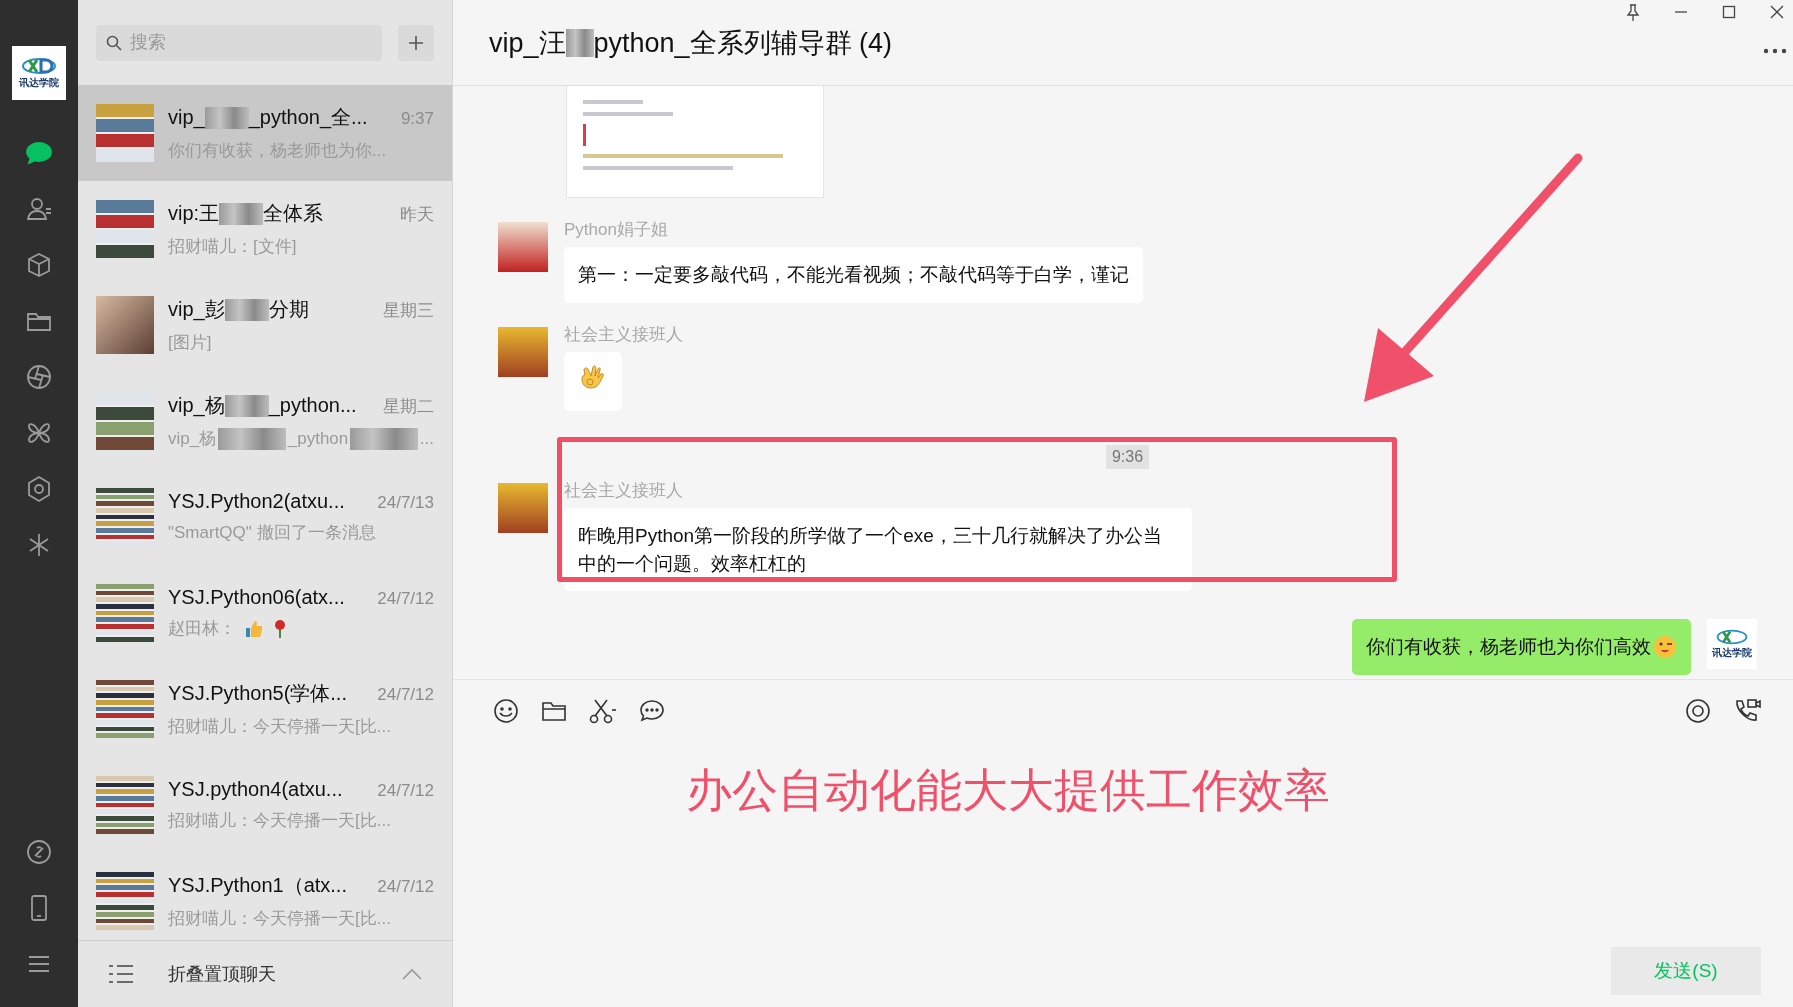 This screenshot has height=1007, width=1793. I want to click on chat-list-item: YSJ.Python06(atx... 24/7/12 赵田林：, so click(265, 613).